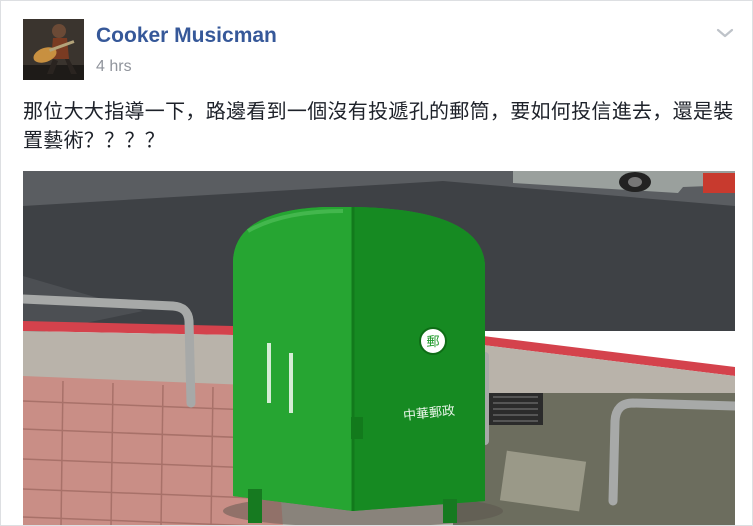 The image size is (753, 526). I want to click on post-timestamp: 4 hrs, so click(114, 67).